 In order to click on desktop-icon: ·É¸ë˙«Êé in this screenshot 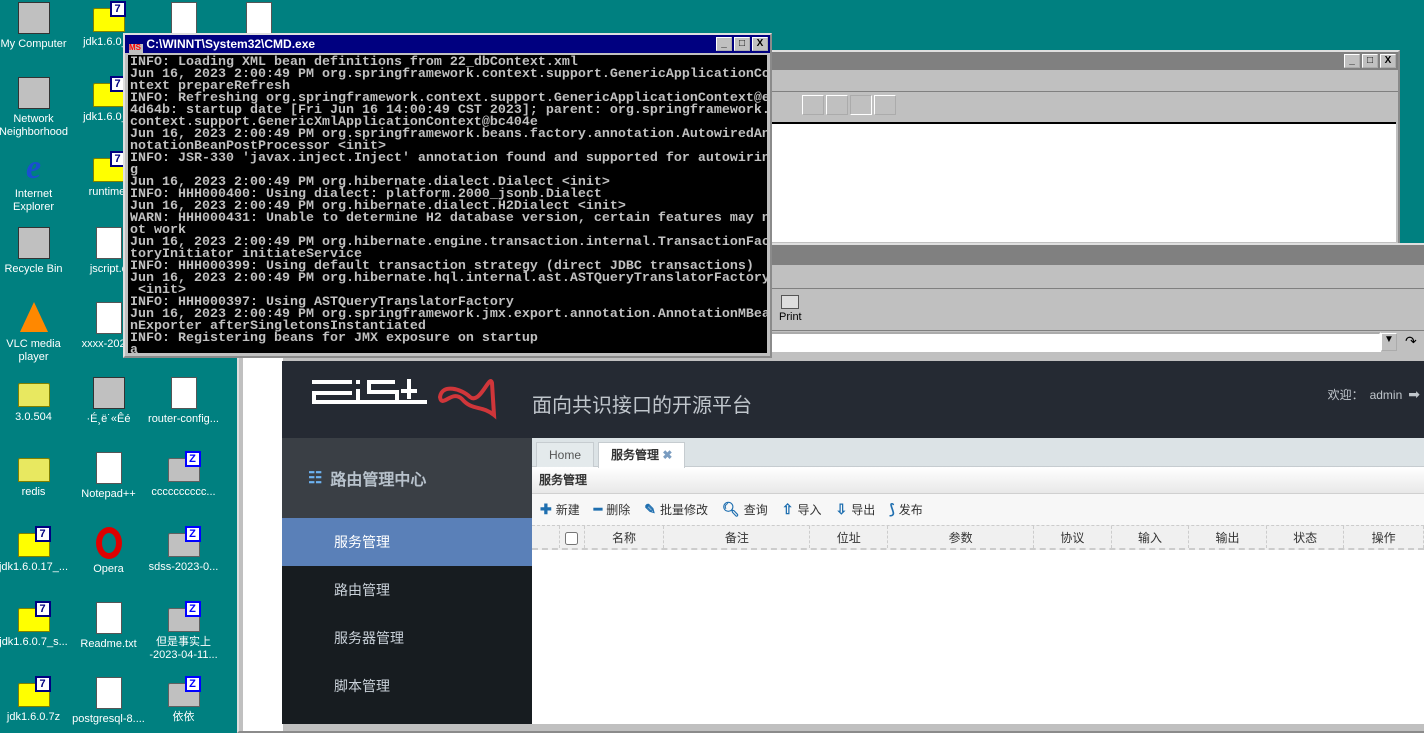, I will do `click(108, 401)`.